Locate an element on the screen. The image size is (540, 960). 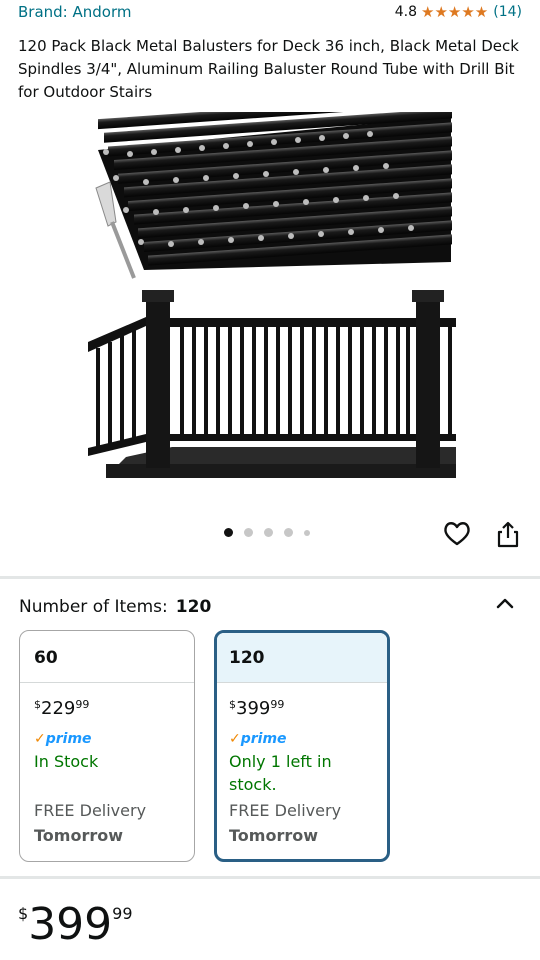
star-rating-icon: ★★★★★ is located at coordinates (455, 12).